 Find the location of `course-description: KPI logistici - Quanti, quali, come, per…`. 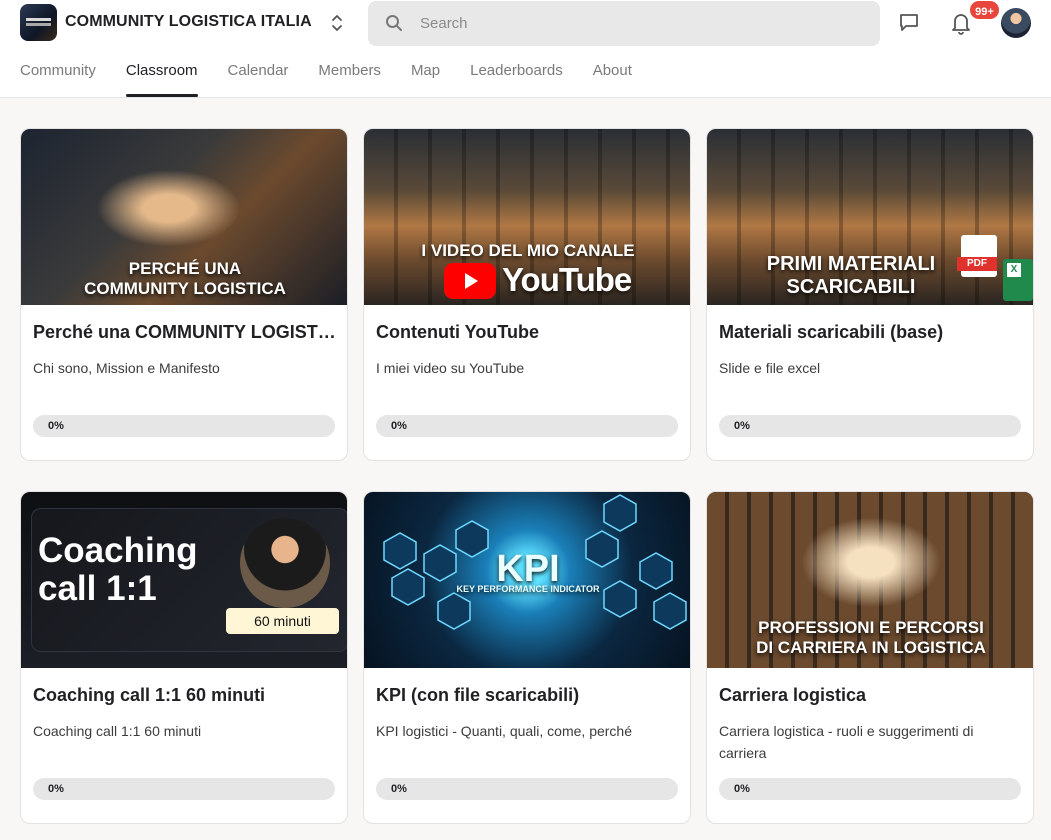

course-description: KPI logistici - Quanti, quali, come, per… is located at coordinates (504, 731).